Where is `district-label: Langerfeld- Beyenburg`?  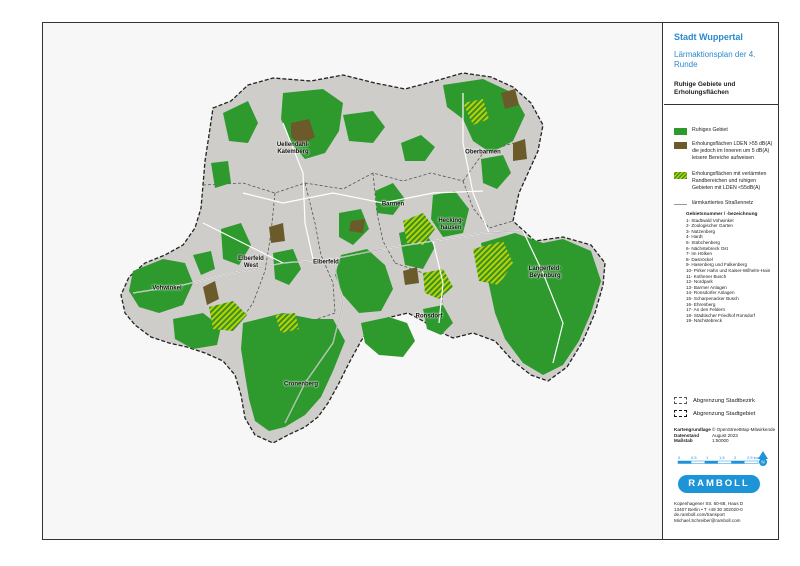 district-label: Langerfeld- Beyenburg is located at coordinates (545, 272).